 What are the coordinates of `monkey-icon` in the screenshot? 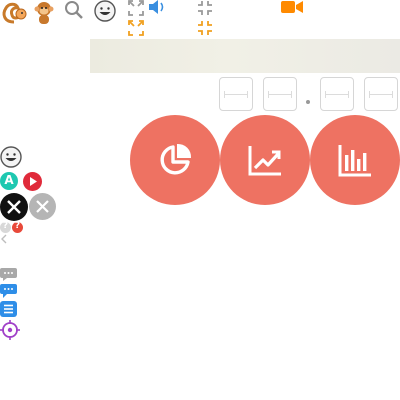 It's located at (44, 13).